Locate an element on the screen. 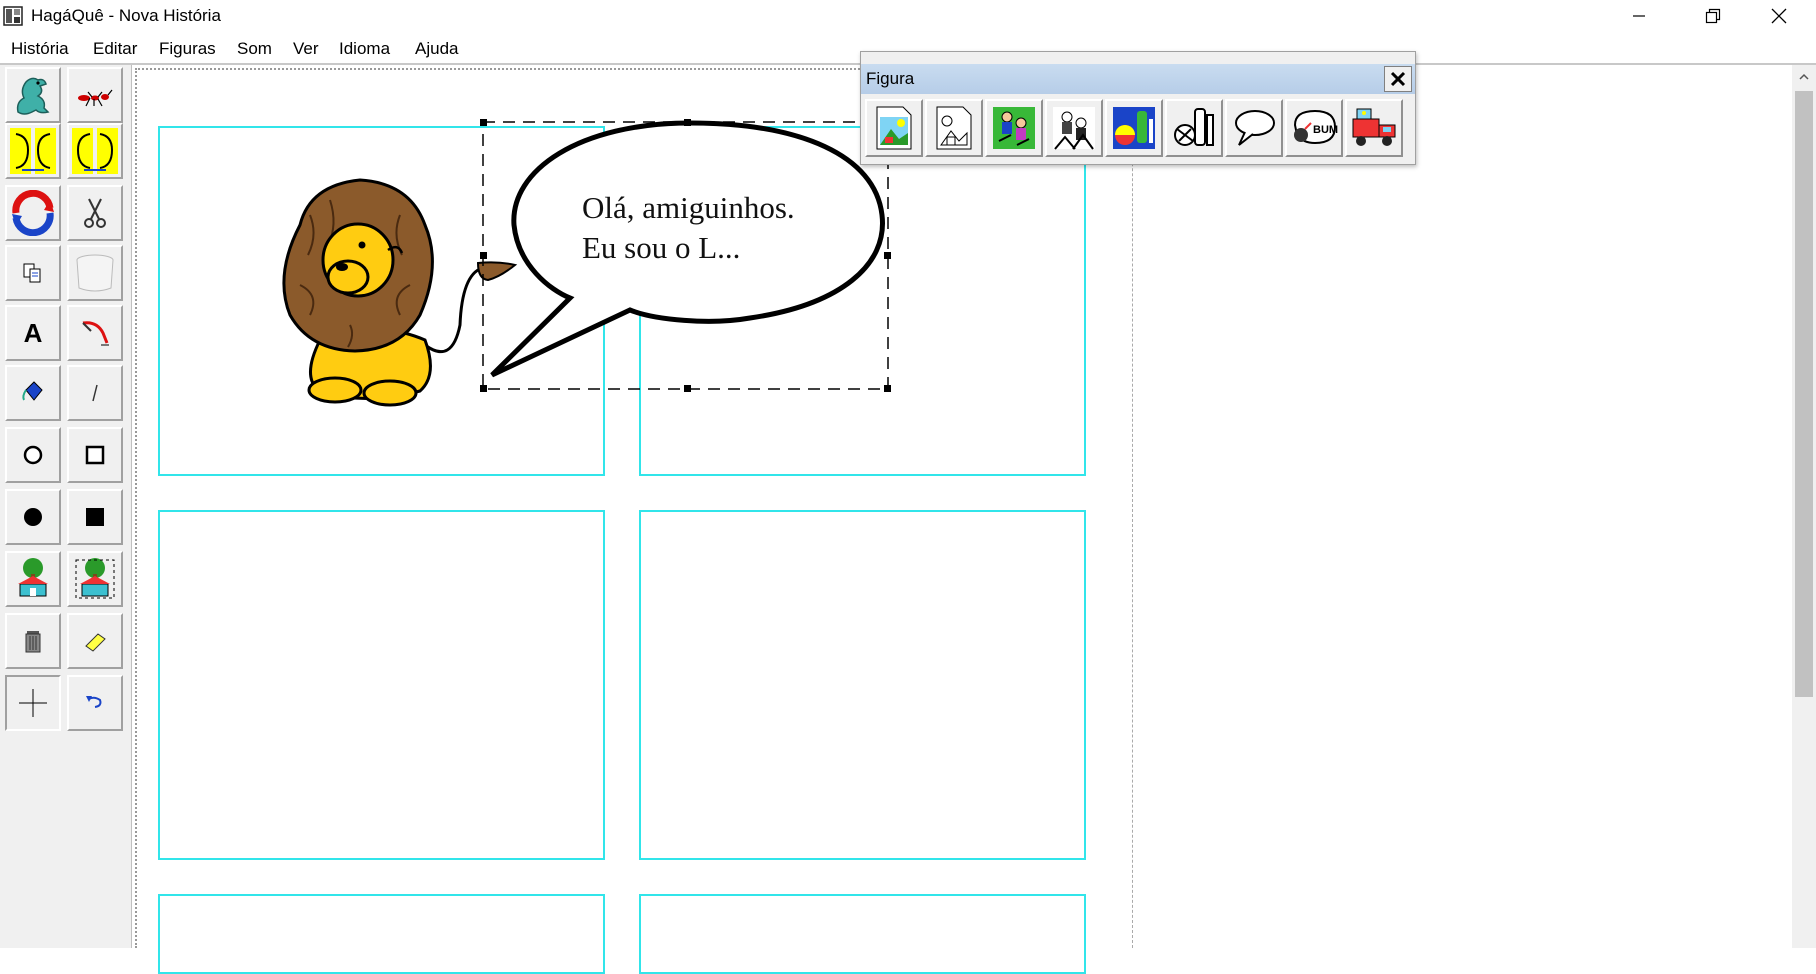  onomatopoeia-text: BUM is located at coordinates (1325, 130).